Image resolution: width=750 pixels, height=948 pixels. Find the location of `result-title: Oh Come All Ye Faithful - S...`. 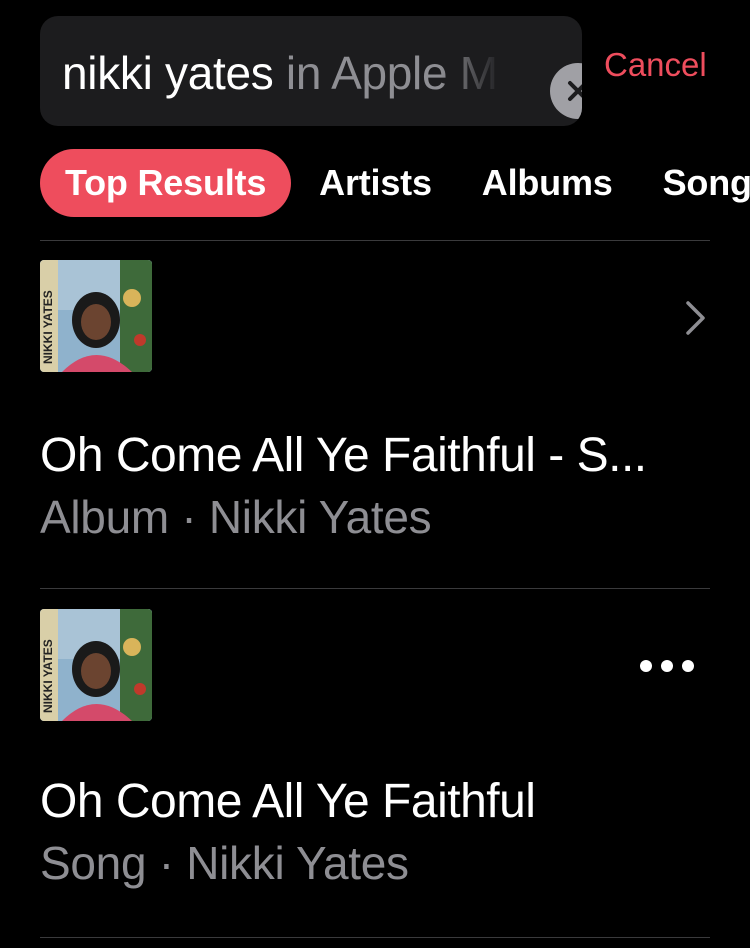

result-title: Oh Come All Ye Faithful - S... is located at coordinates (343, 455).